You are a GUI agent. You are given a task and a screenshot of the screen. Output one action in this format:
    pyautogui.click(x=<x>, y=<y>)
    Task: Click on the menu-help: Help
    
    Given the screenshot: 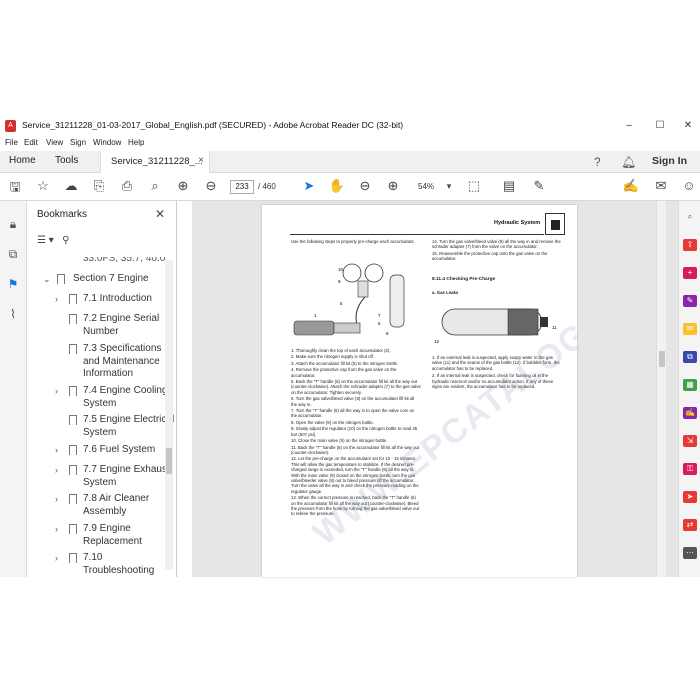 What is the action you would take?
    pyautogui.click(x=136, y=142)
    